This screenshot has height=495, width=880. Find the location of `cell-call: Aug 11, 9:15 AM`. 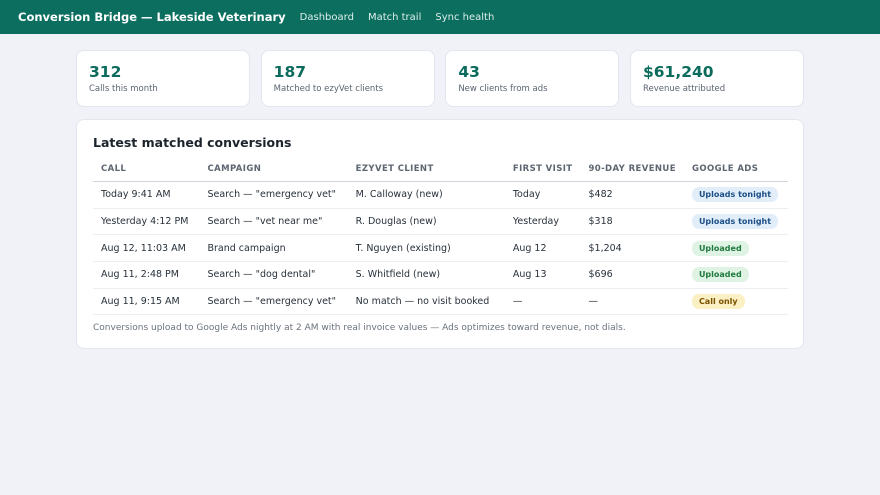

cell-call: Aug 11, 9:15 AM is located at coordinates (146, 302).